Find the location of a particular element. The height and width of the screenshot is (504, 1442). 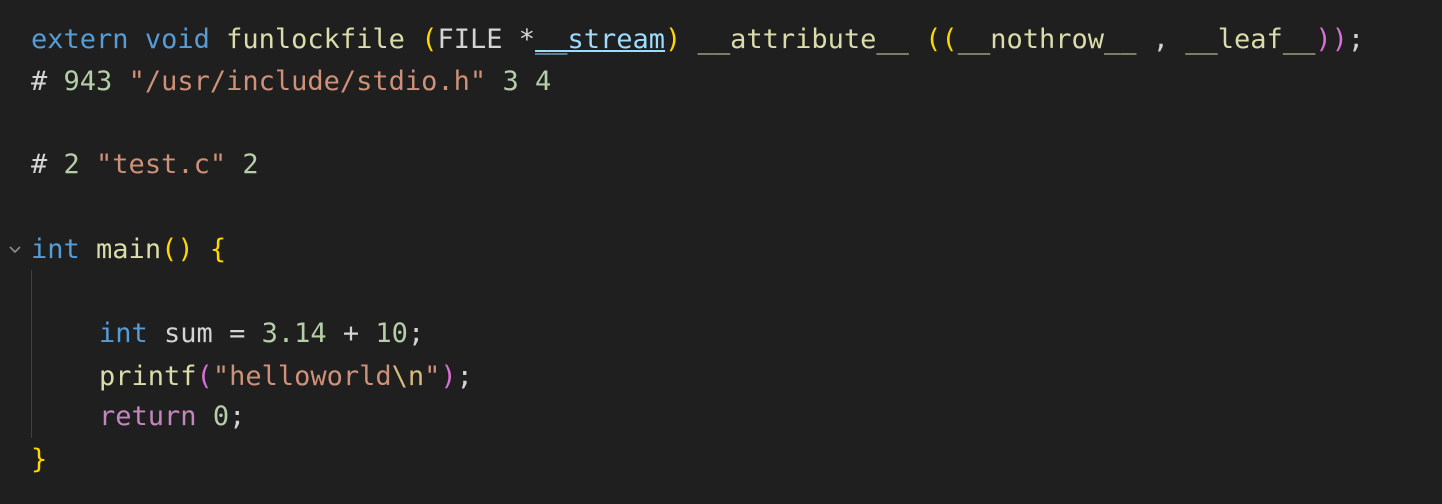

code-line-5: int sum = 3.14 + 10; is located at coordinates (261, 334).